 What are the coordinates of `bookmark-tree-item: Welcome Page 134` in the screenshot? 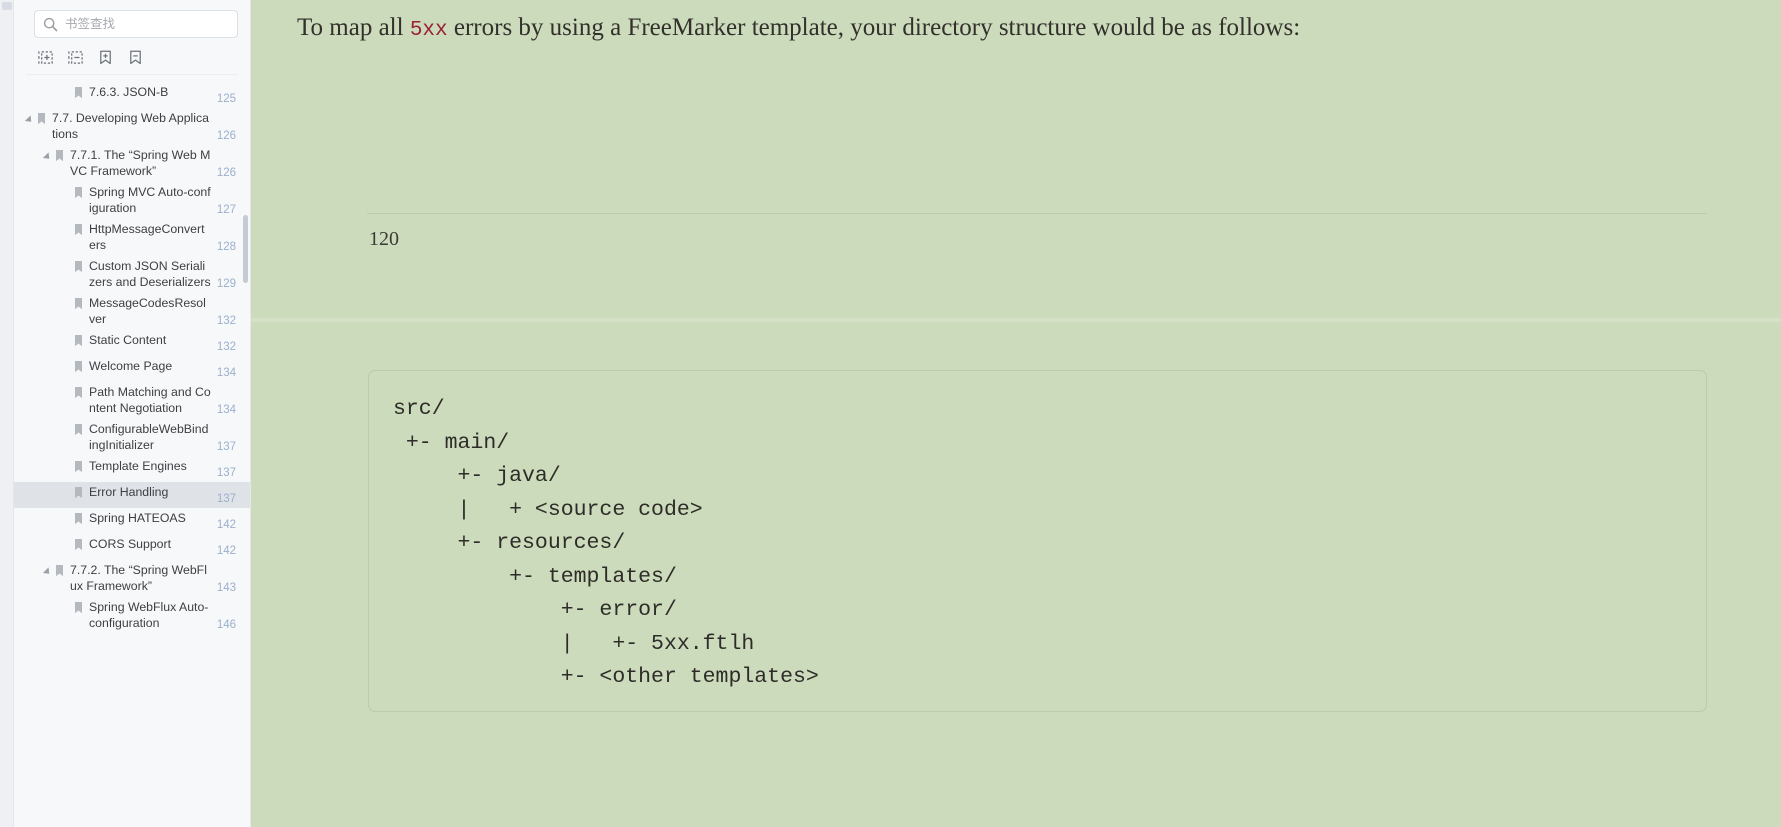 It's located at (132, 369).